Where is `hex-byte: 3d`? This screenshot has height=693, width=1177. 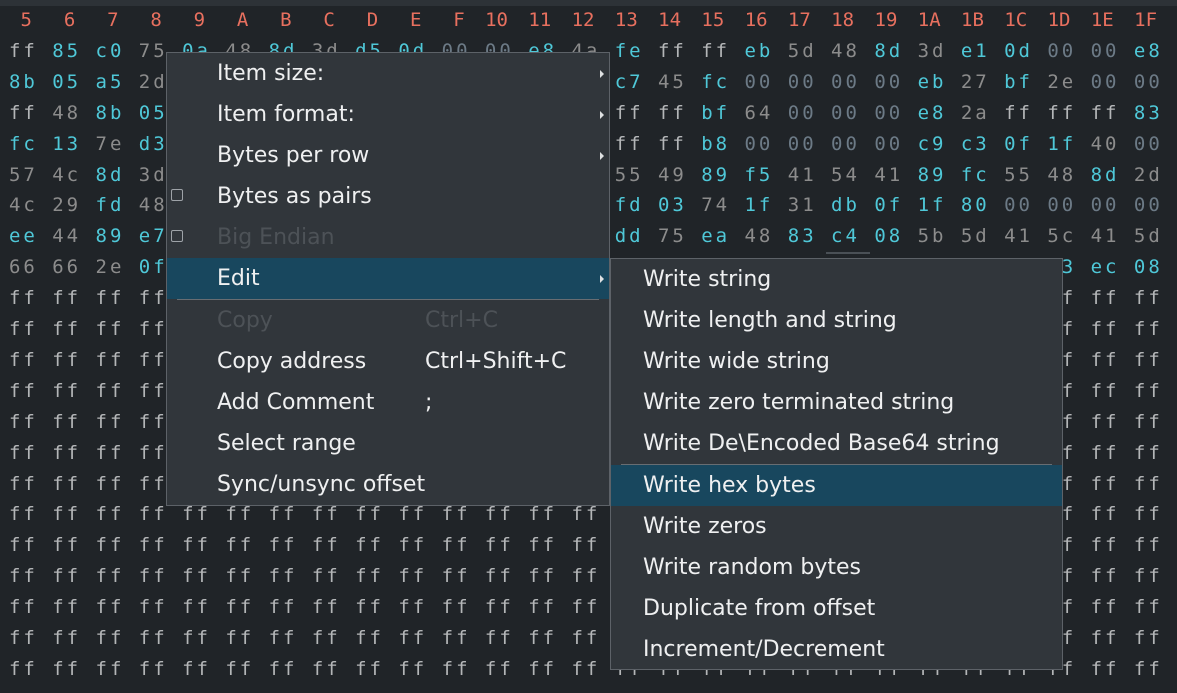
hex-byte: 3d is located at coordinates (932, 51).